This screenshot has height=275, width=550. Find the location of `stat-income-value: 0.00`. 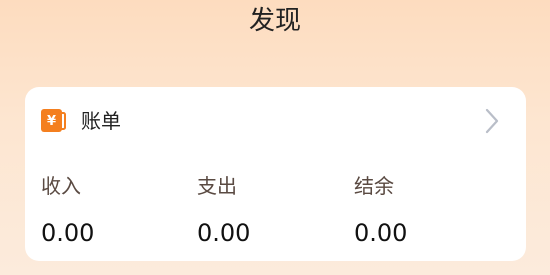

stat-income-value: 0.00 is located at coordinates (68, 233).